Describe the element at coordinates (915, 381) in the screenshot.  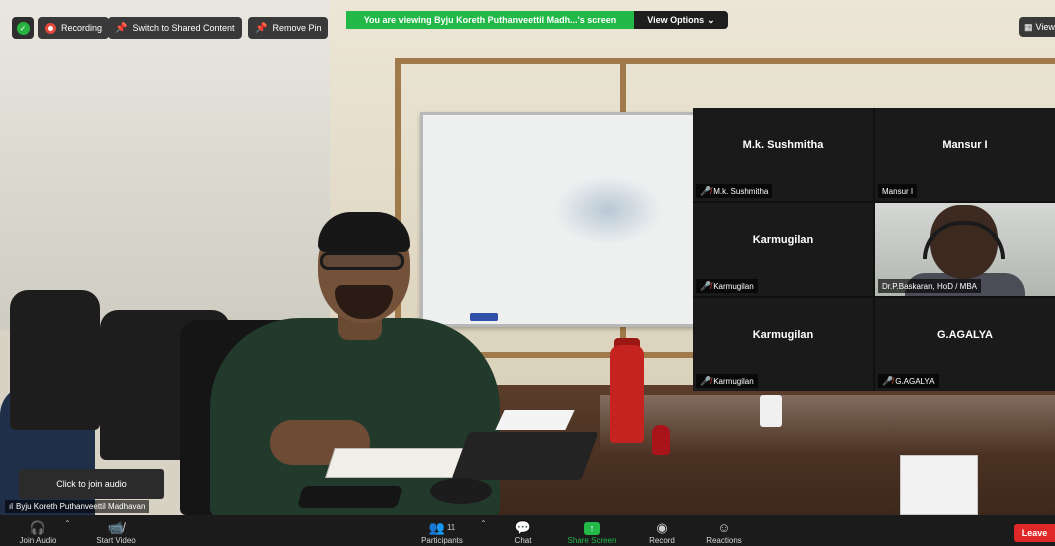
I see `participant-label-text: G.AGALYA` at that location.